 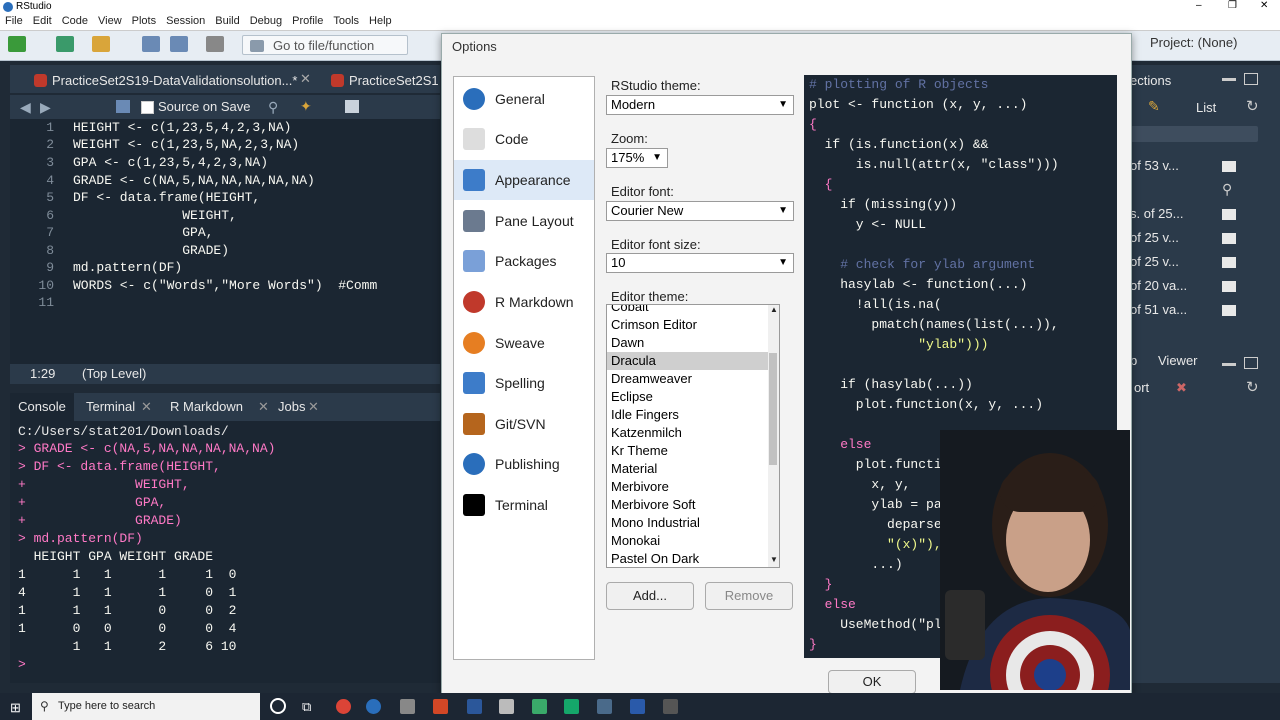 I want to click on close-icon: ✕, so click(x=1264, y=5).